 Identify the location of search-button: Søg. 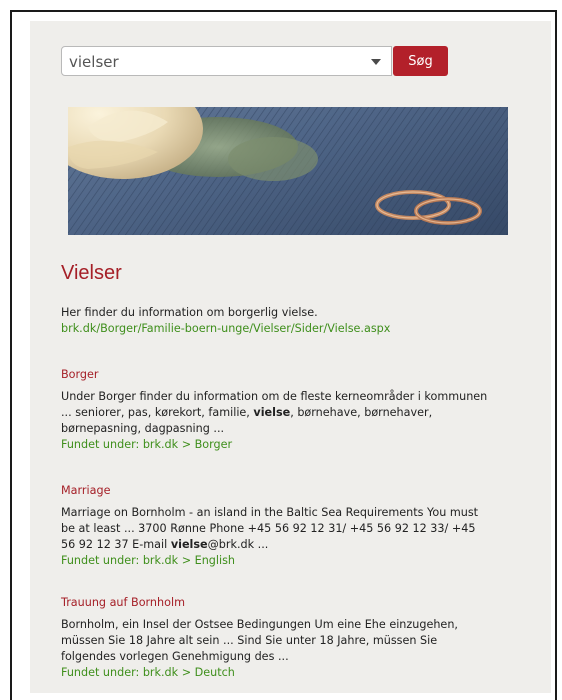
(420, 61).